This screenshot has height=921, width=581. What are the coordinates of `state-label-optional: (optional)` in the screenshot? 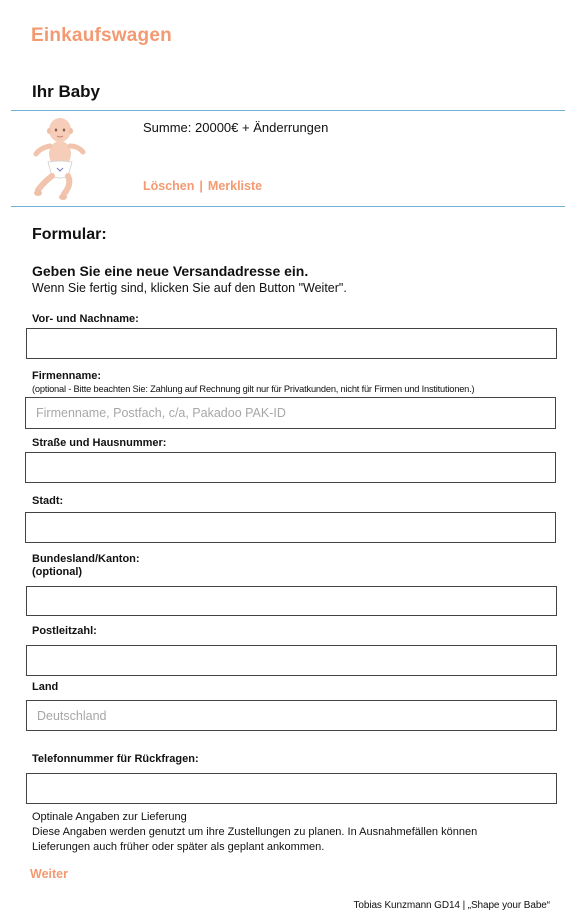 It's located at (57, 572).